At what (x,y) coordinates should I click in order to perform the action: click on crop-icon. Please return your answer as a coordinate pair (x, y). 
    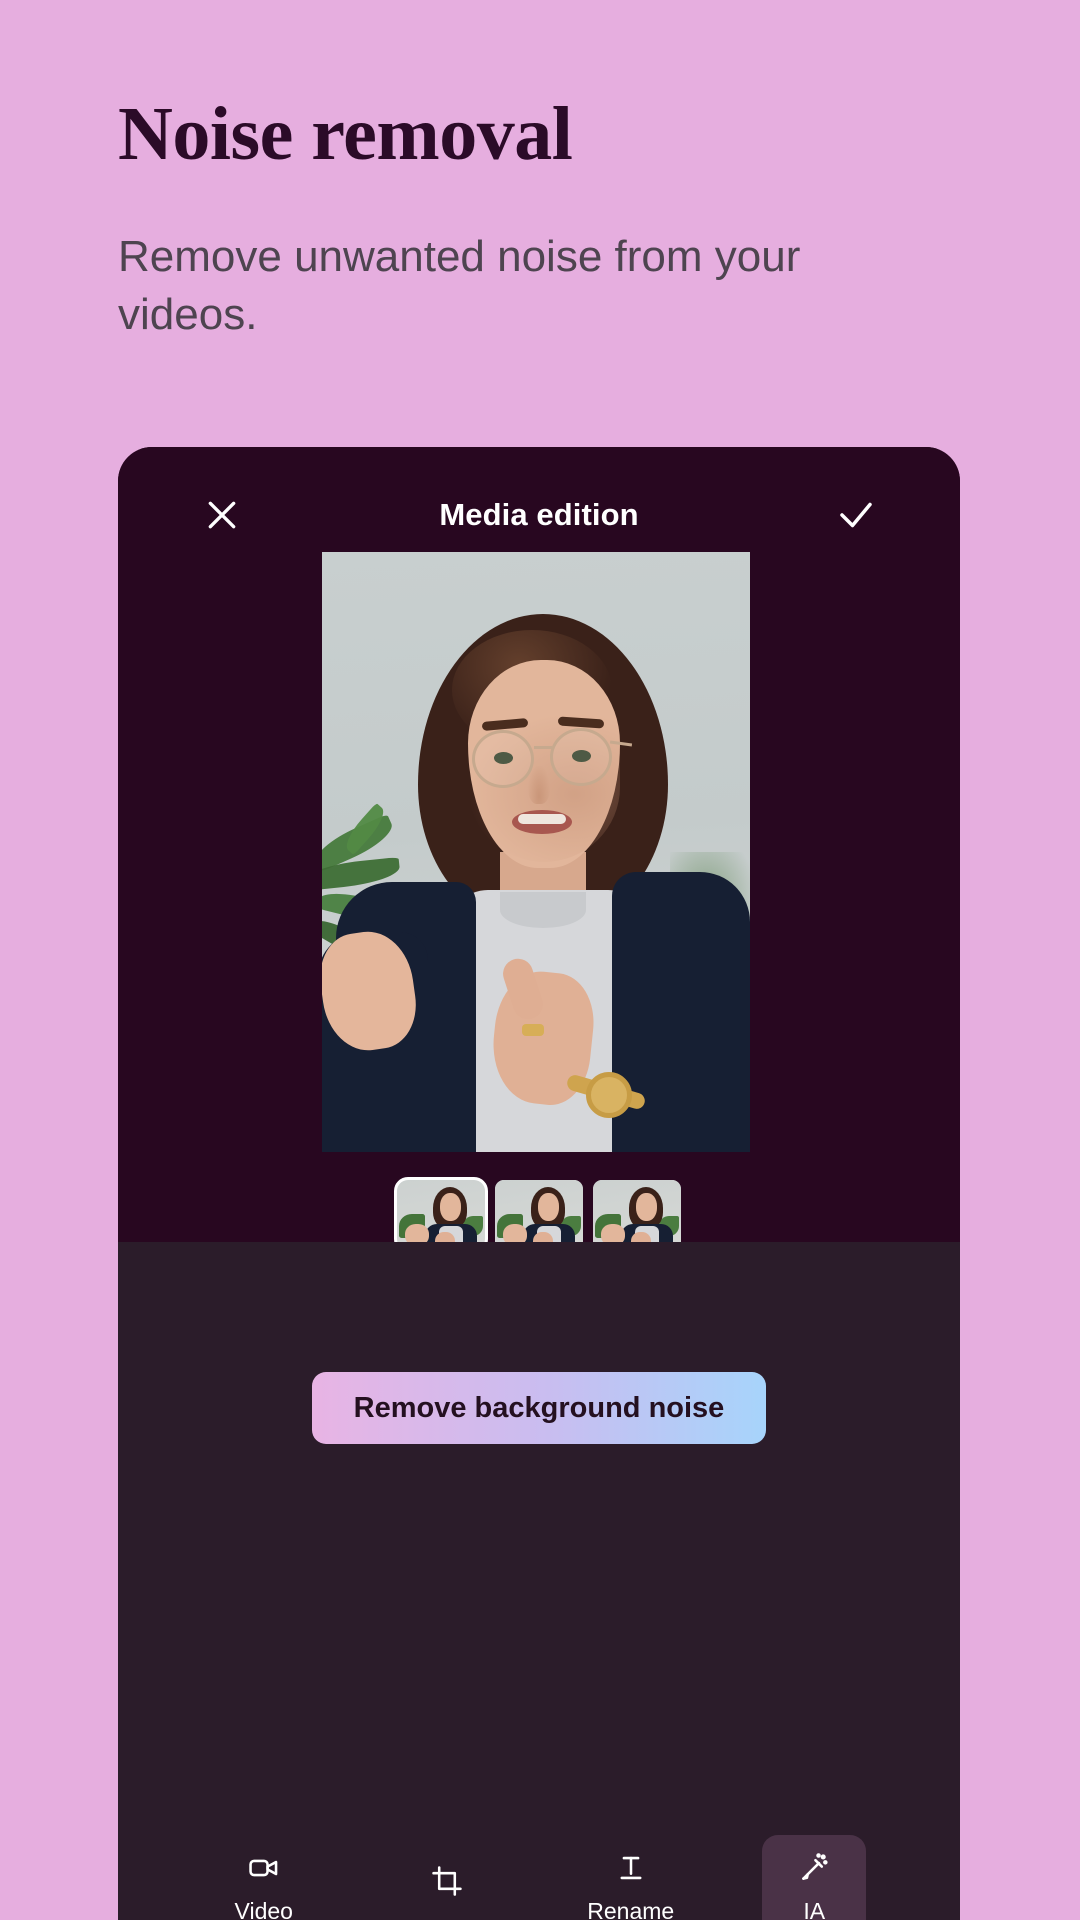
    Looking at the image, I should click on (447, 1881).